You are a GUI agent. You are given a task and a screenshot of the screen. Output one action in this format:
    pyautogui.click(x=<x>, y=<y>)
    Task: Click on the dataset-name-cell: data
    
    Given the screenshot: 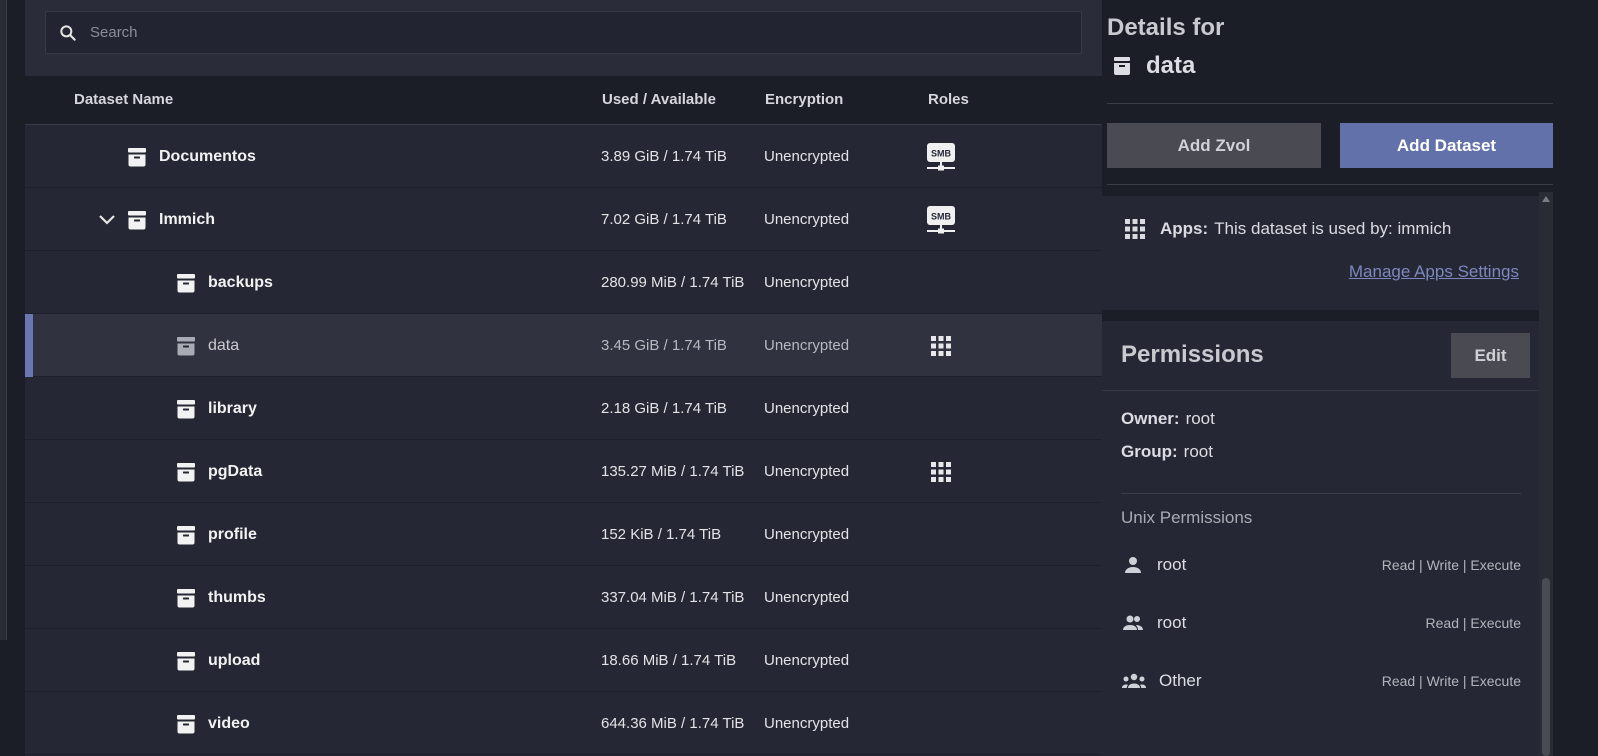 What is the action you would take?
    pyautogui.click(x=206, y=345)
    